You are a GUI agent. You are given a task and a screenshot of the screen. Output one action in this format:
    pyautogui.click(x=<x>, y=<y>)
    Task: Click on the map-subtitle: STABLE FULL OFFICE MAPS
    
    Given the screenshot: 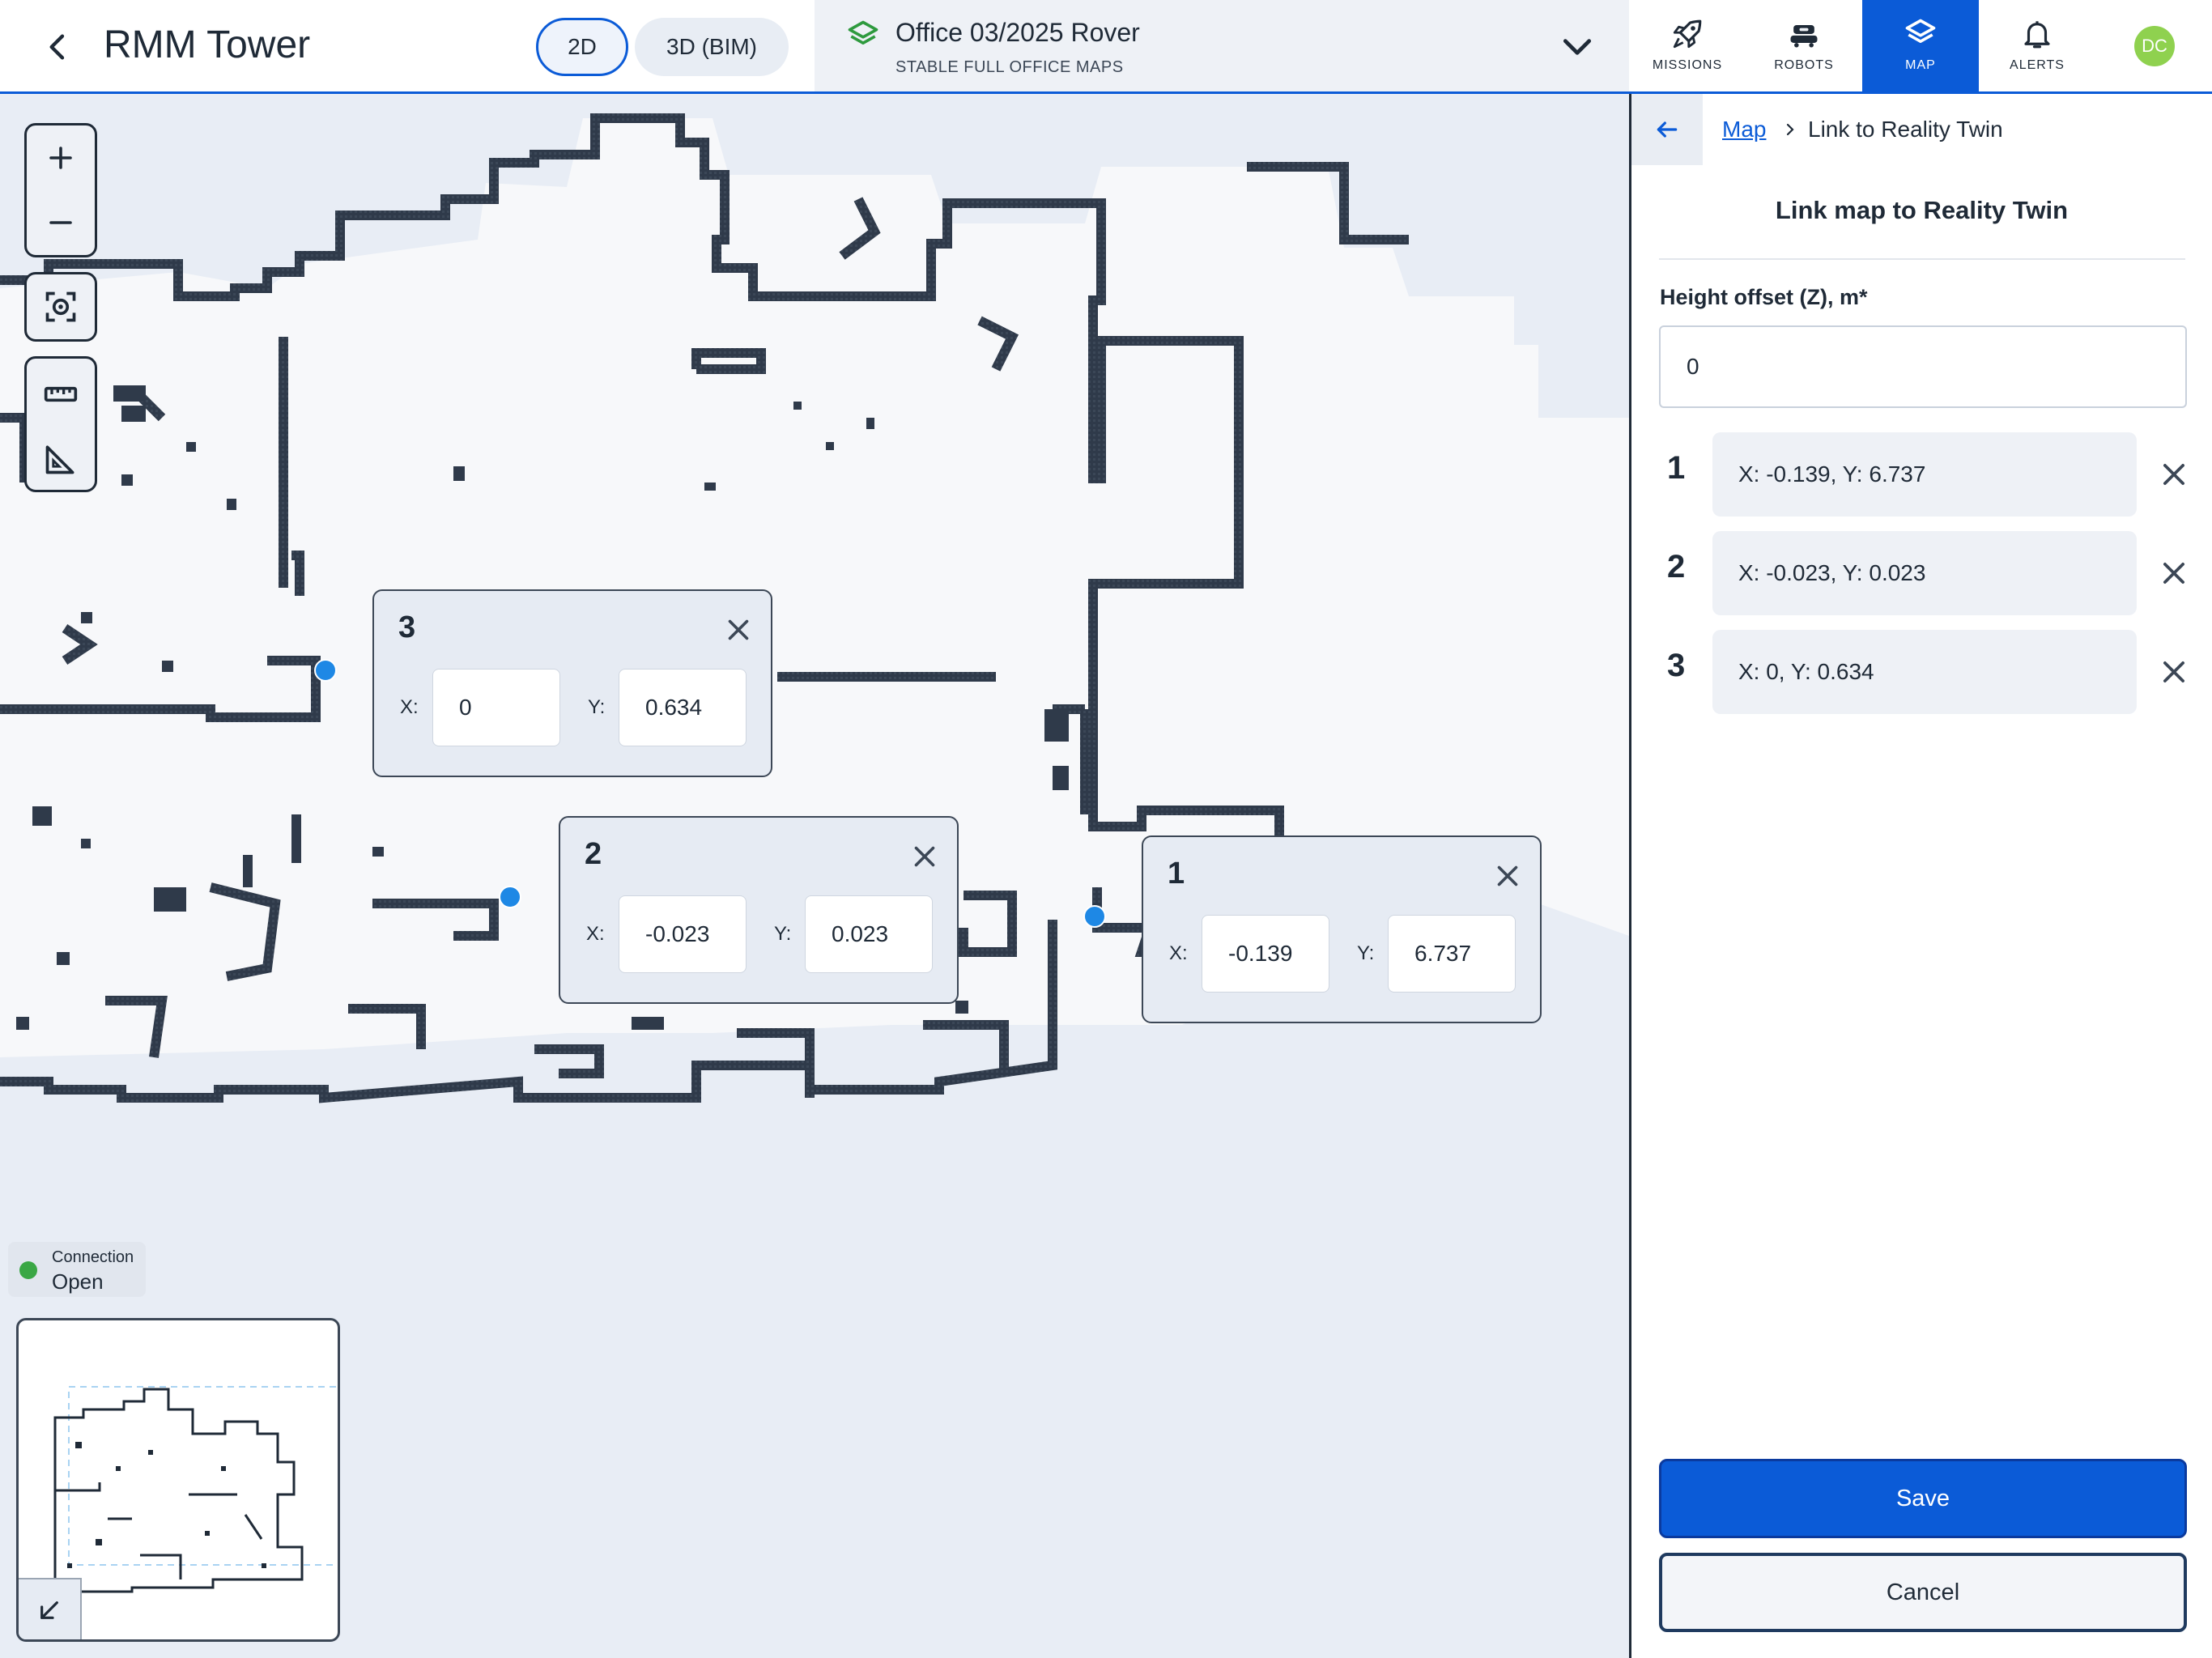 What is the action you would take?
    pyautogui.click(x=1010, y=67)
    